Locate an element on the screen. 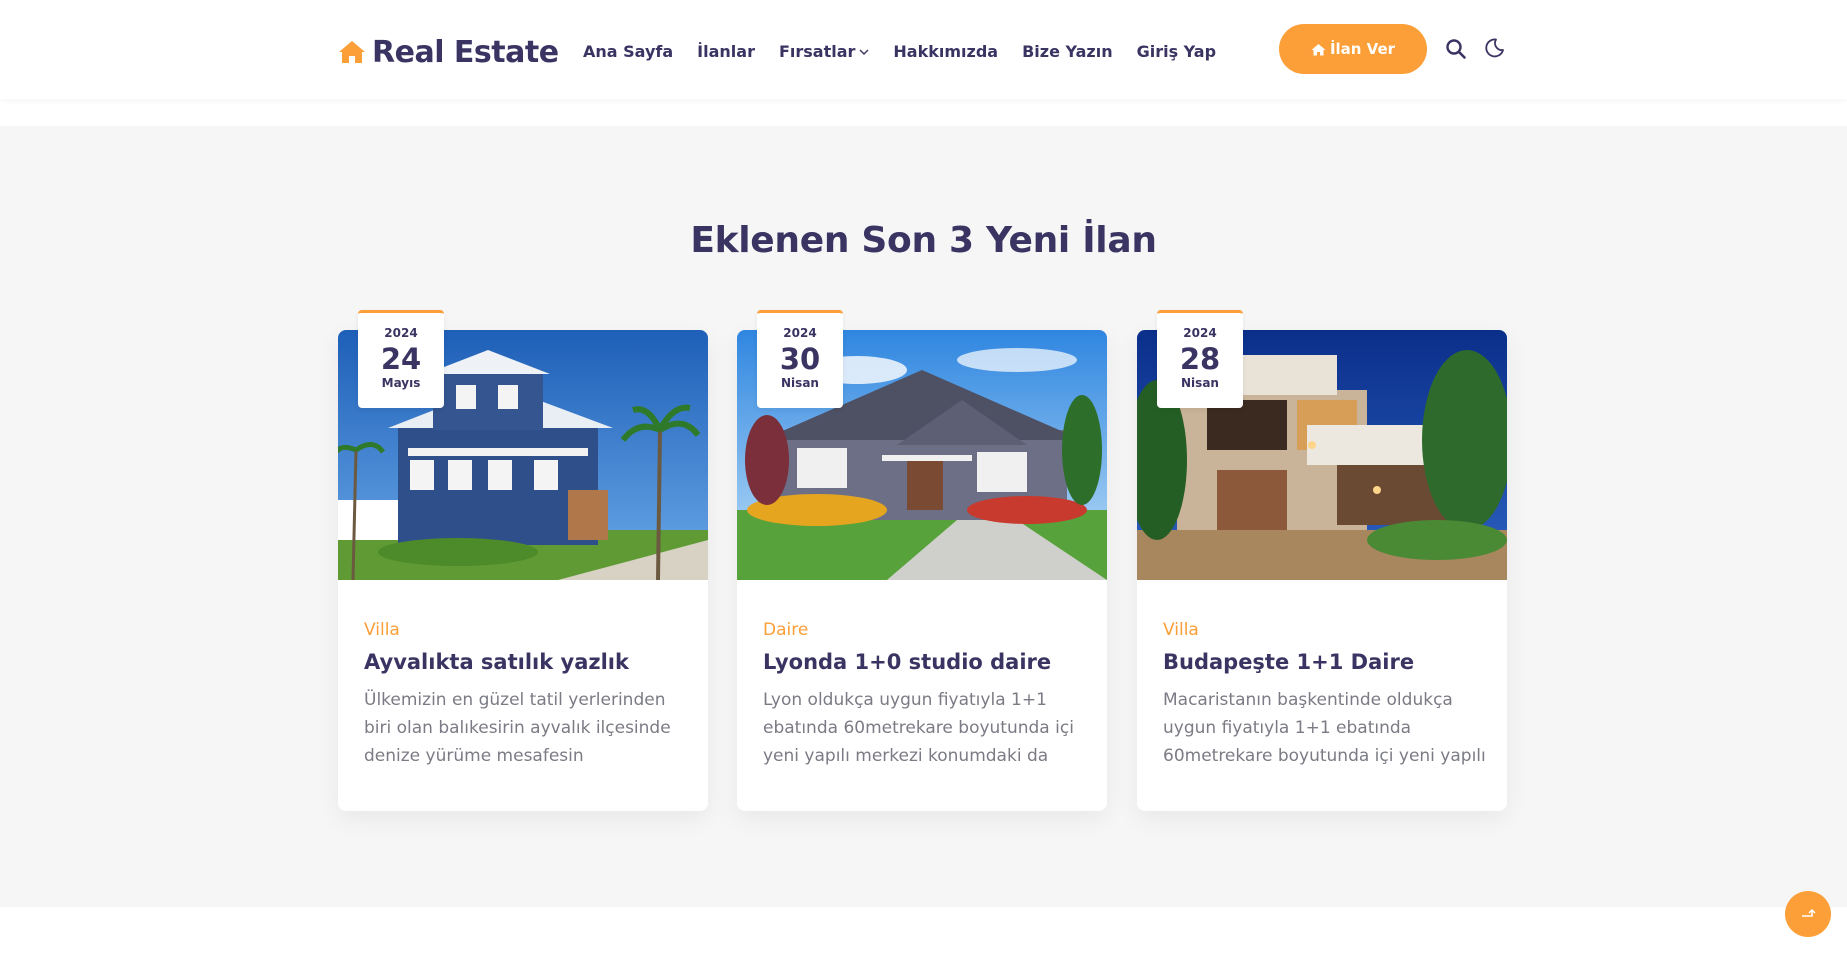 This screenshot has height=953, width=1847. post-listing-label: İlan Ver is located at coordinates (1362, 49).